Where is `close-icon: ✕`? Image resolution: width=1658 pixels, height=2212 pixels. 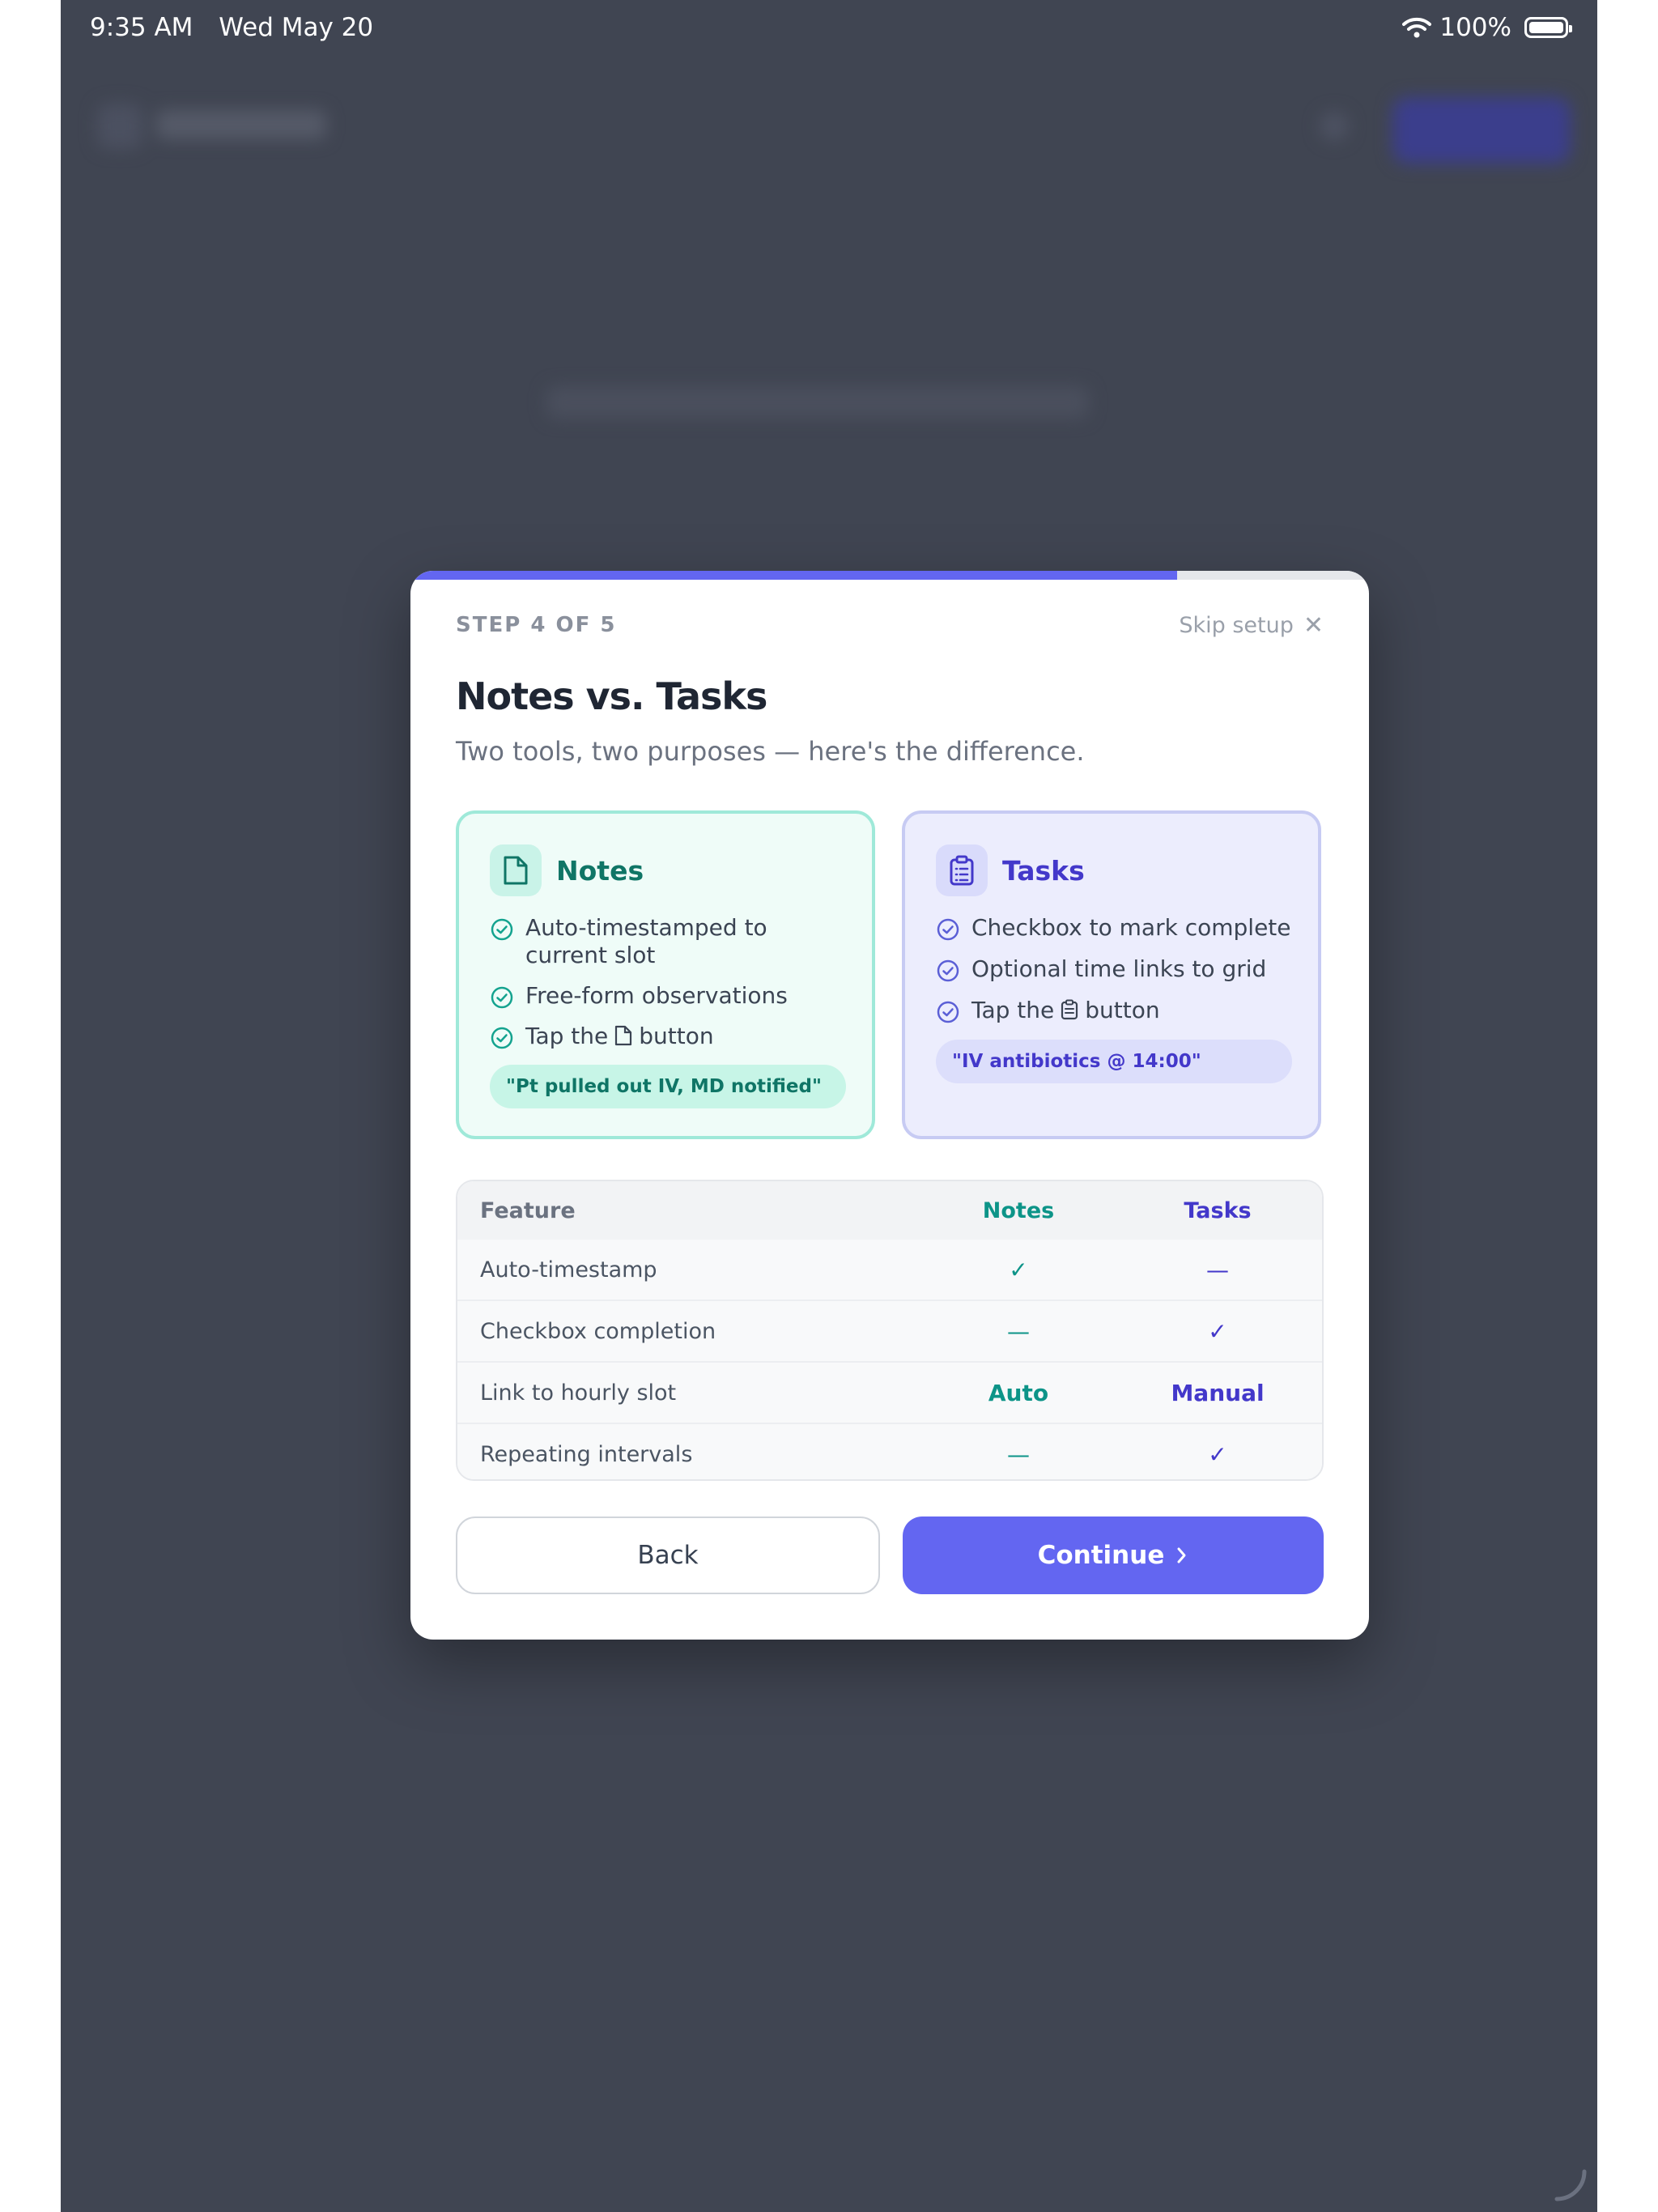
close-icon: ✕ is located at coordinates (1313, 626).